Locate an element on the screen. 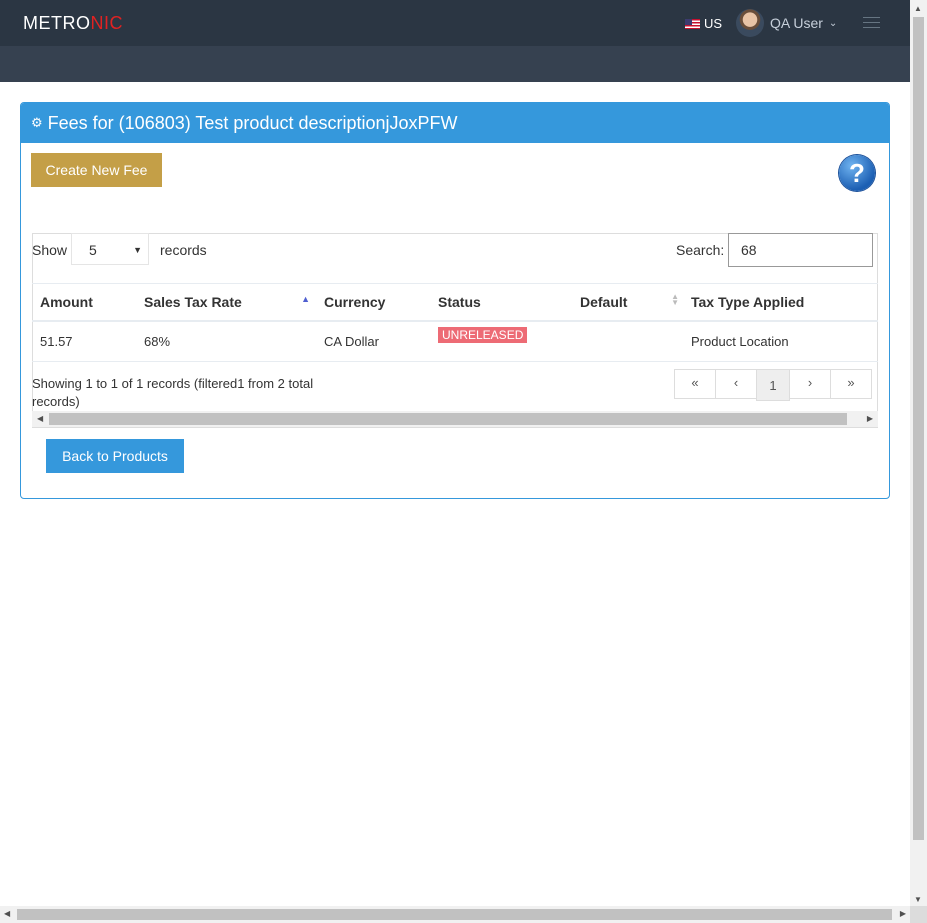  last-page-button: » is located at coordinates (851, 384).